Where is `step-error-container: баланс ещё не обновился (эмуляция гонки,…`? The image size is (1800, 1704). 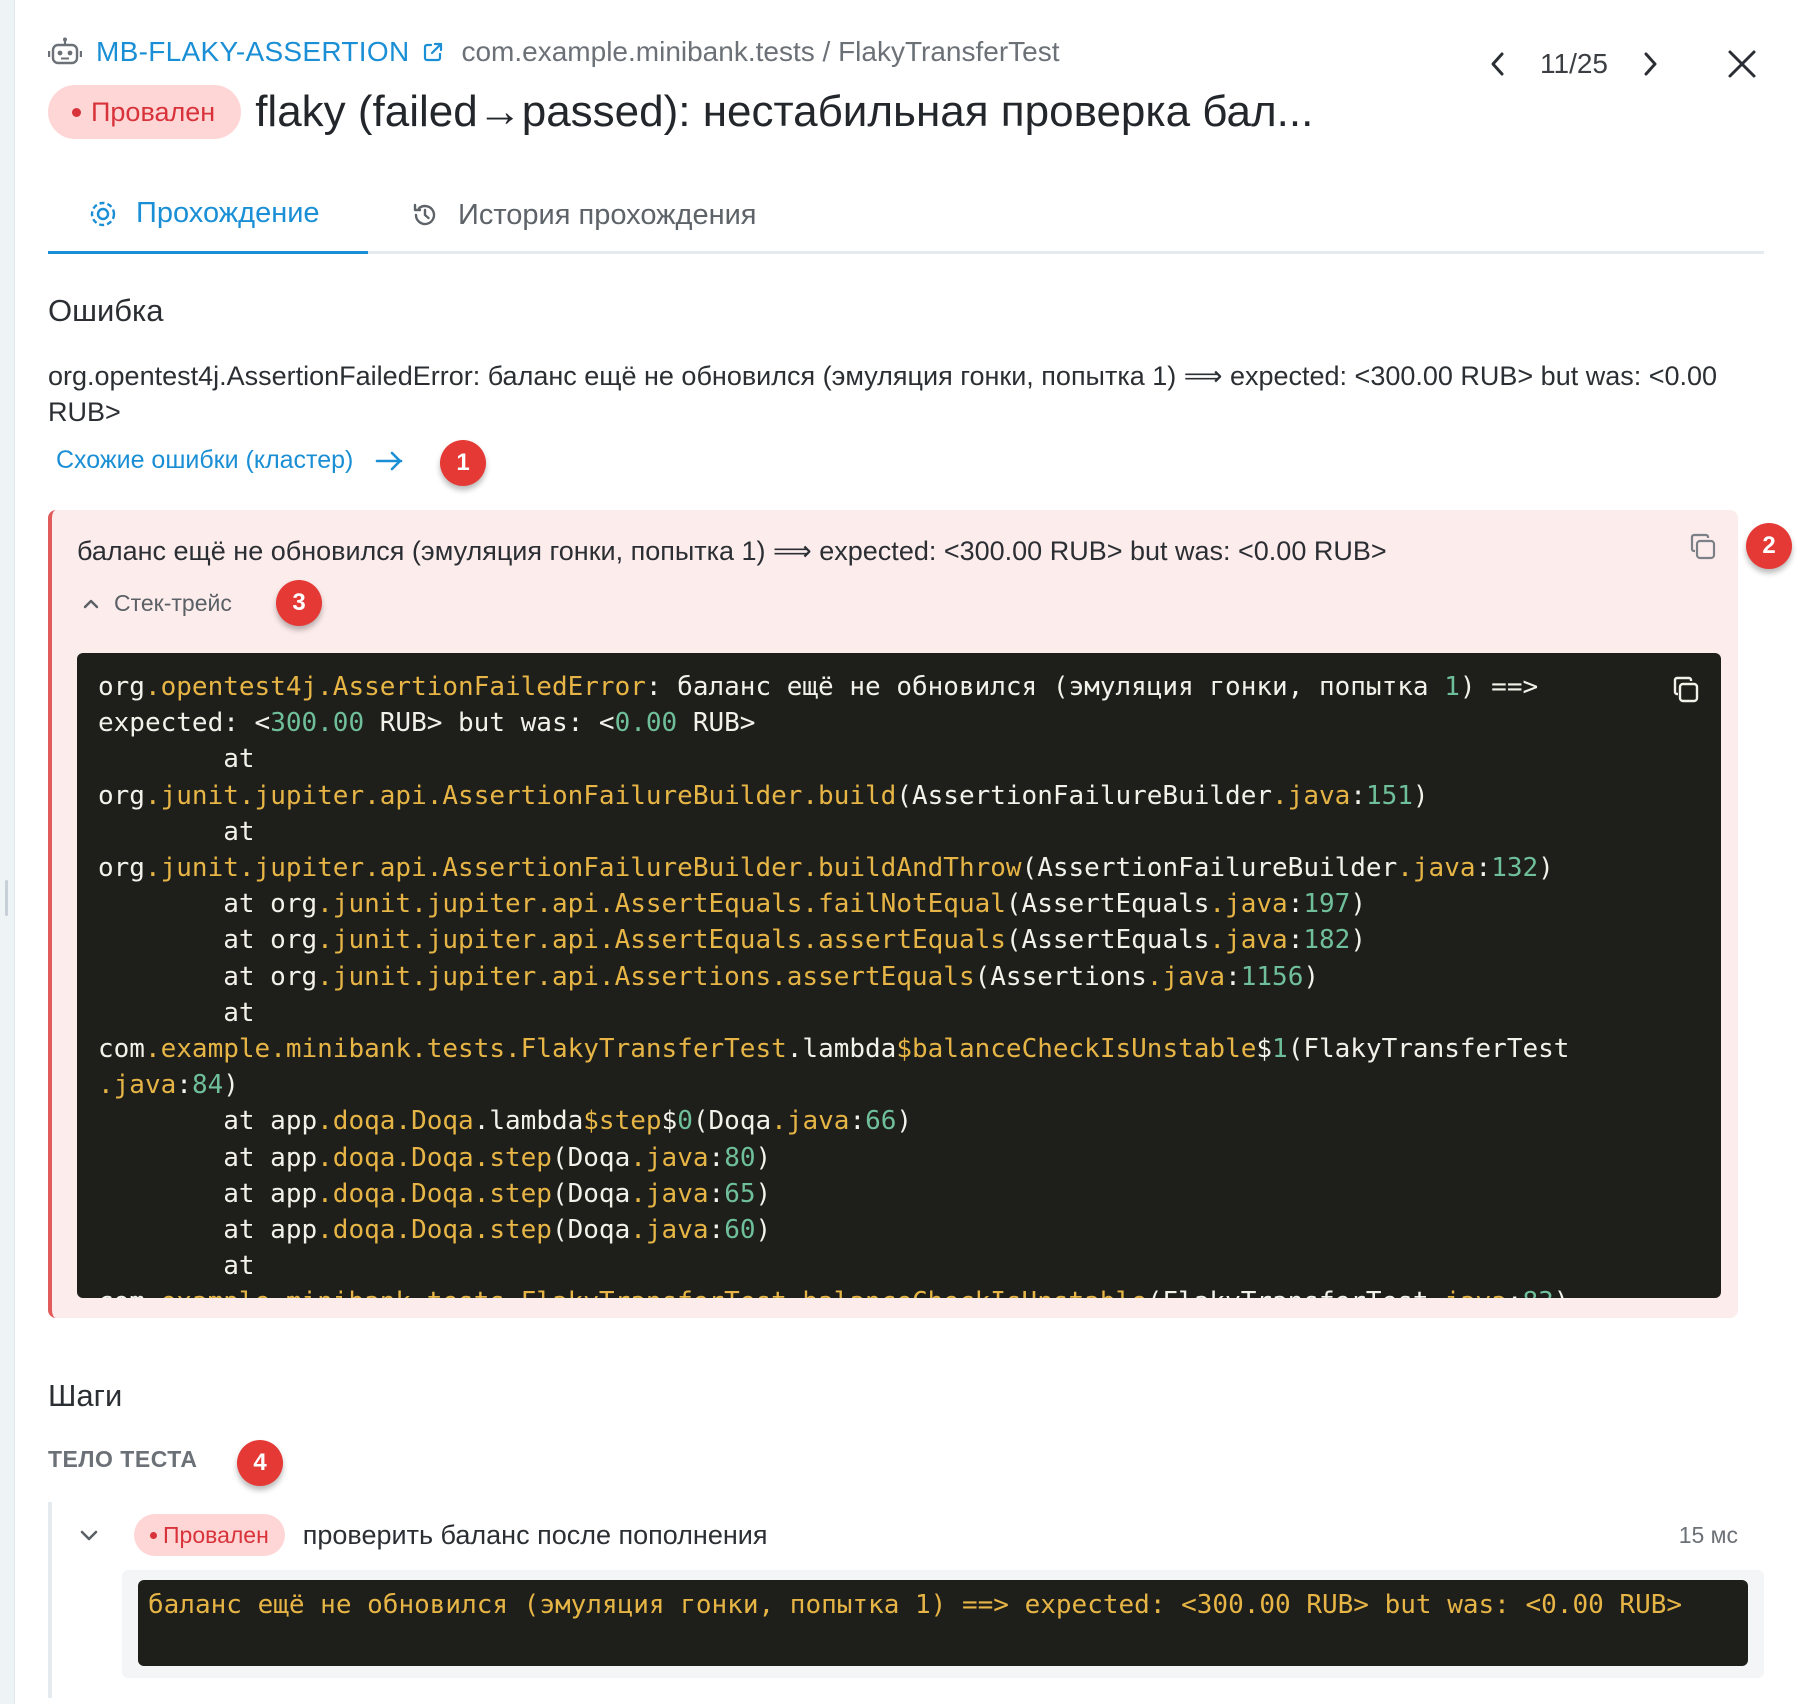
step-error-container: баланс ещё не обновился (эмуляция гонки,… is located at coordinates (943, 1624).